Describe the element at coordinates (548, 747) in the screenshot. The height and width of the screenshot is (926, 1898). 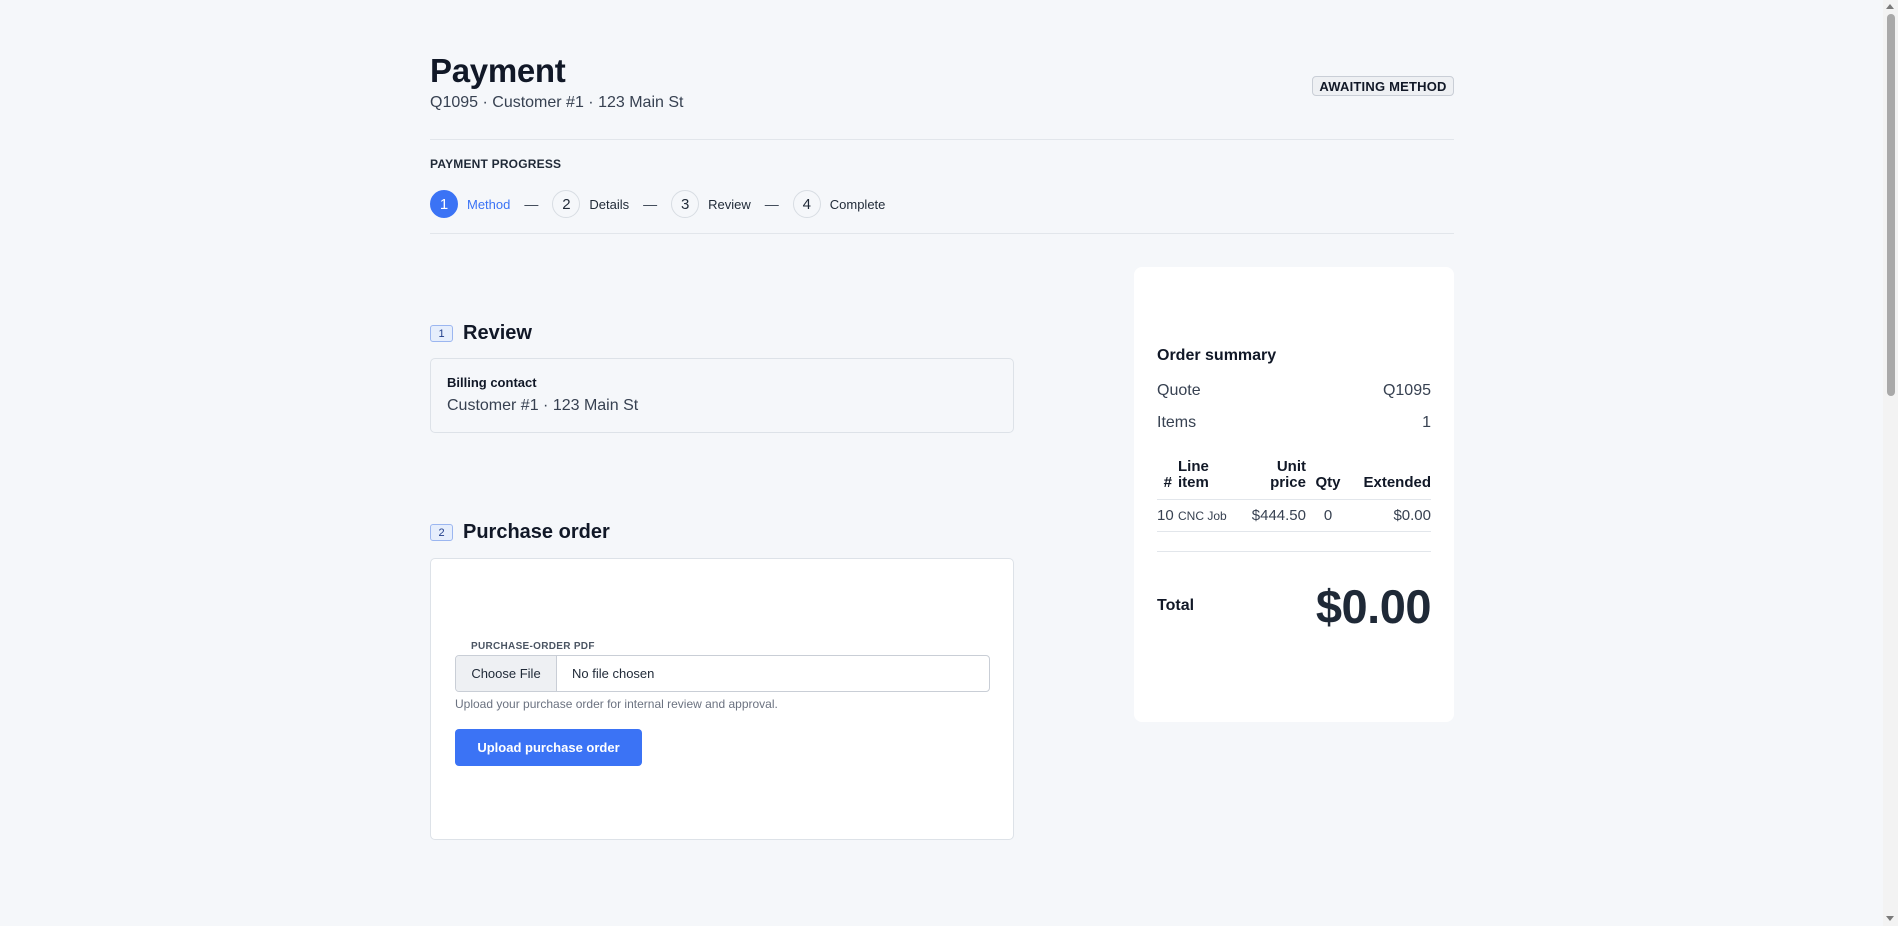
I see `upload-purchase-order-button: Upload purchase order` at that location.